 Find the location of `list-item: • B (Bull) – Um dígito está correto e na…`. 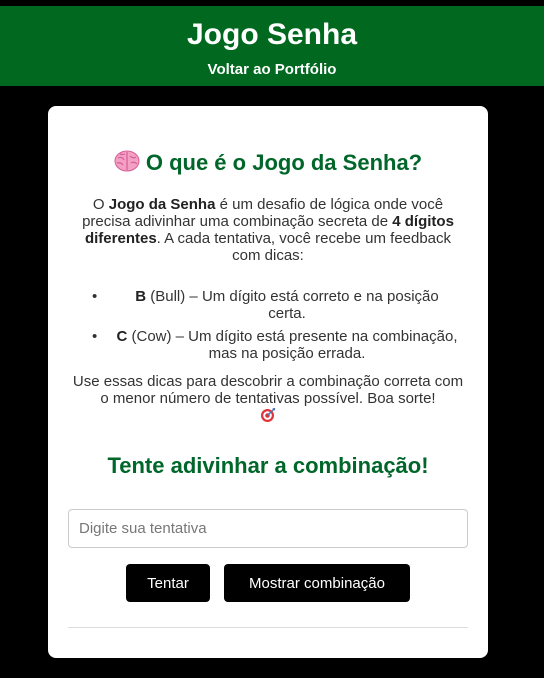

list-item: • B (Bull) – Um dígito está correto e na… is located at coordinates (268, 305).